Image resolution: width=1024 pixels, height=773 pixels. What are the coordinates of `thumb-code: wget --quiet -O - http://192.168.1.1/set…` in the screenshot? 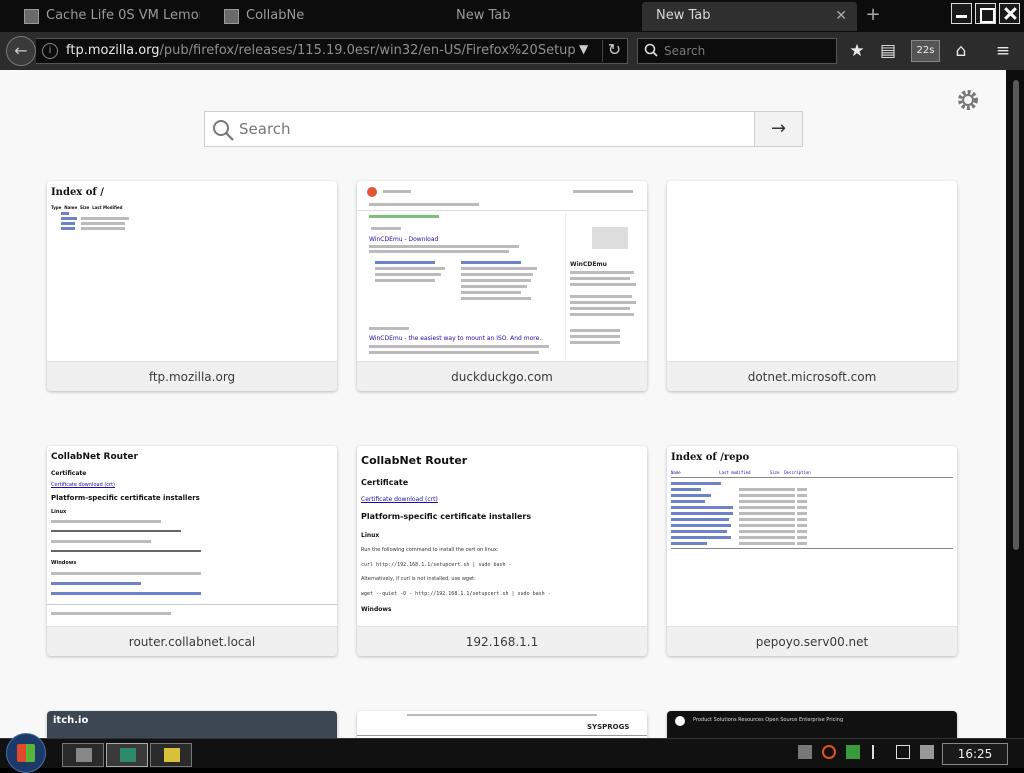 It's located at (456, 594).